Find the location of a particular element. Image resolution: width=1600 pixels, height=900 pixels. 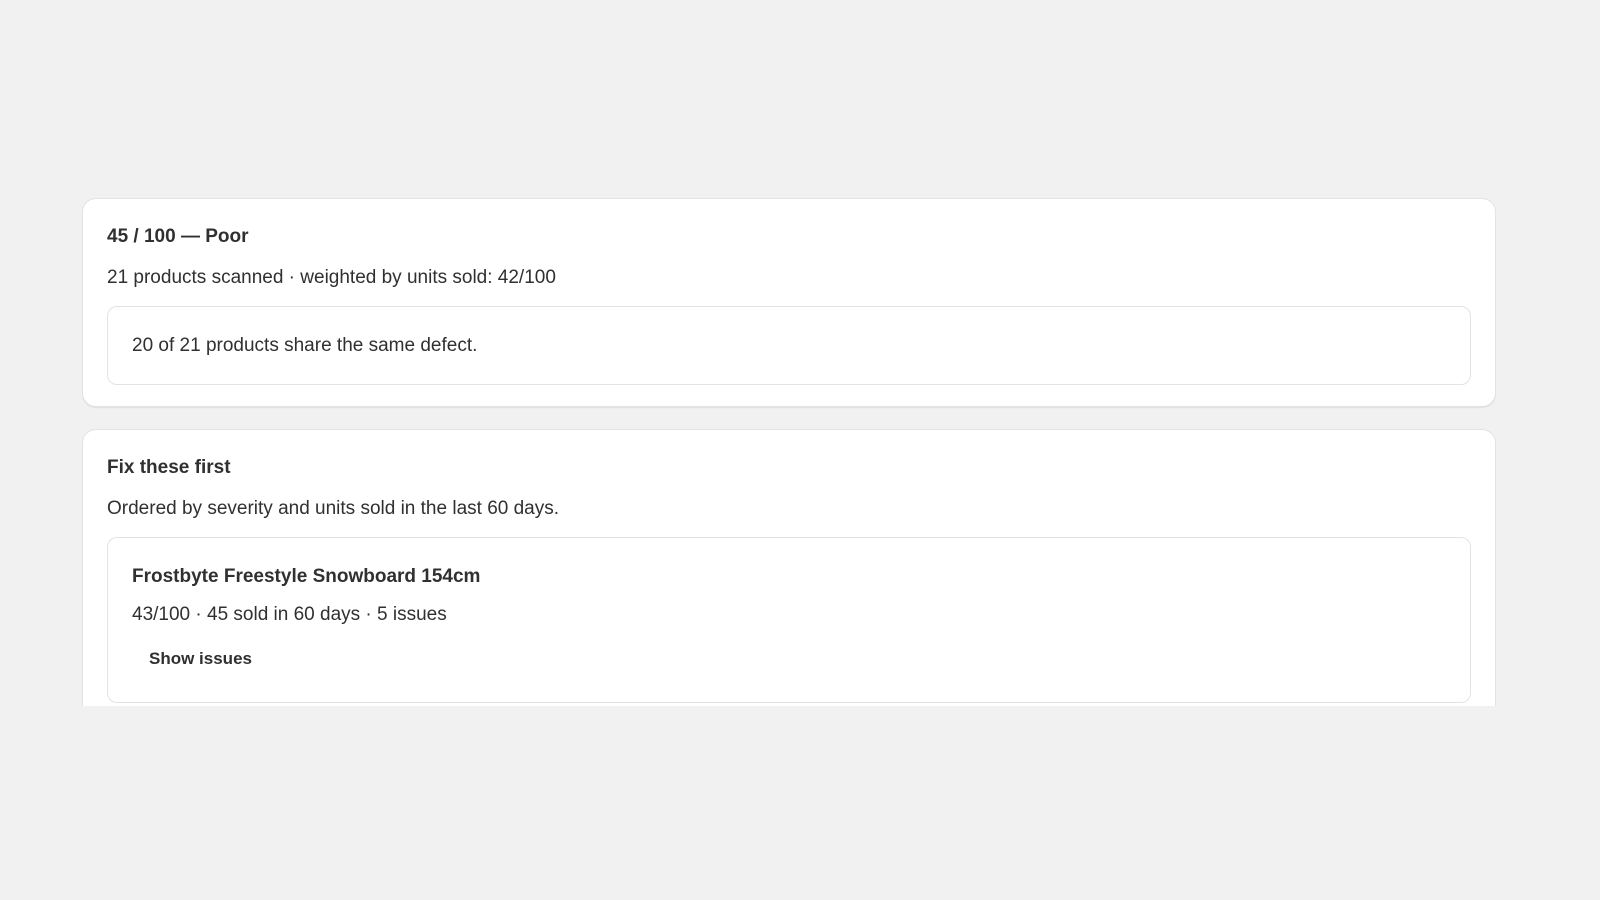

fix-first-title: Fix these first is located at coordinates (169, 467).